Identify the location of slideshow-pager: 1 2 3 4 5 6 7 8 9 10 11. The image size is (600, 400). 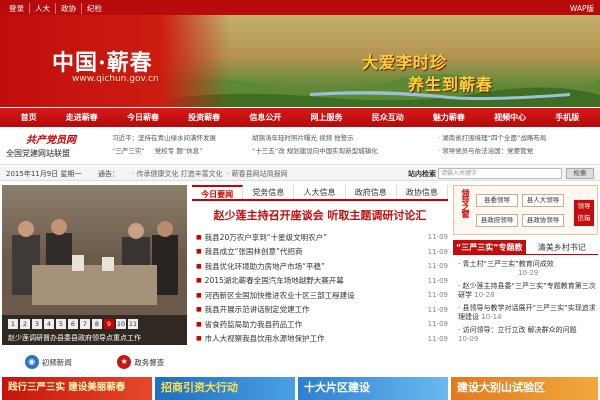
(73, 324).